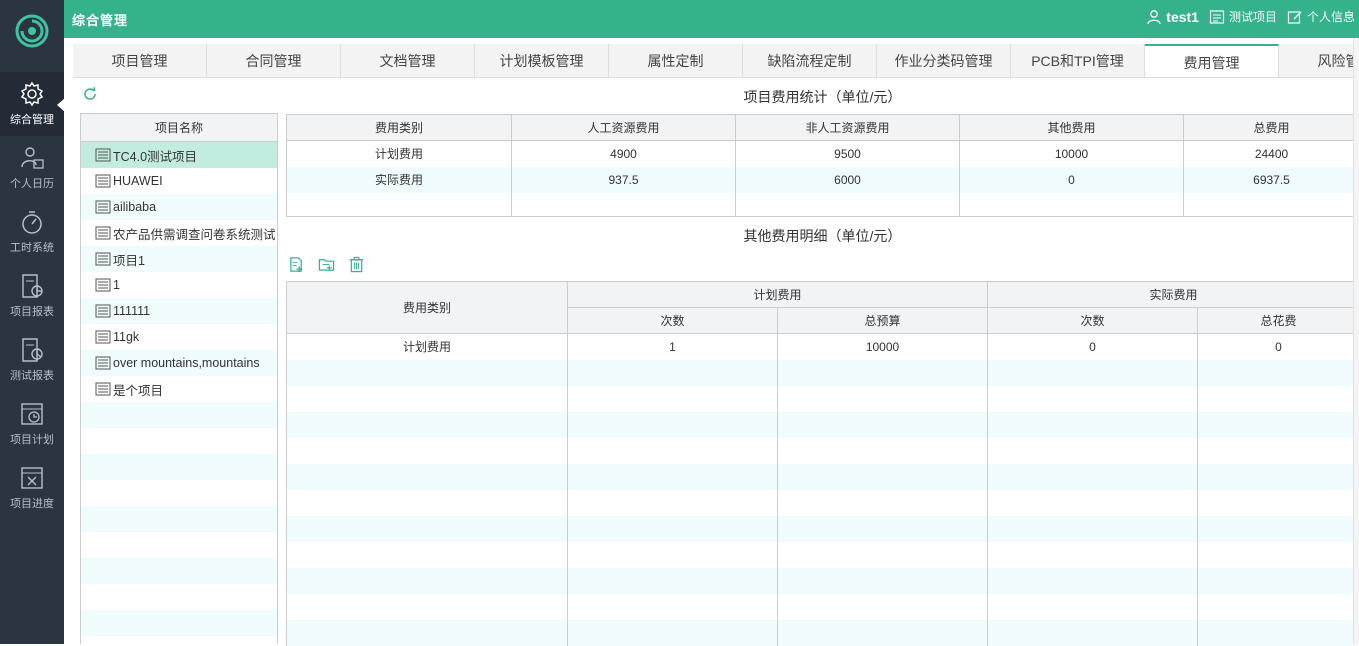  Describe the element at coordinates (32, 296) in the screenshot. I see `sidebar-item-3: 项目报表` at that location.